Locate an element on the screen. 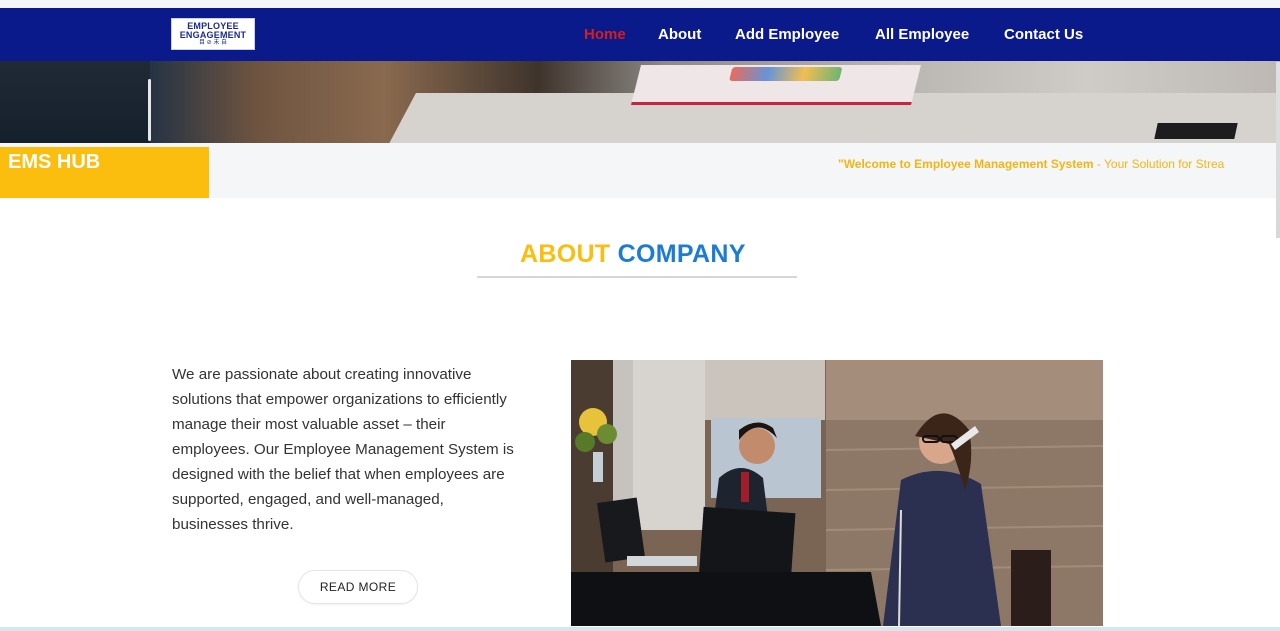 The height and width of the screenshot is (631, 1280). top-strip is located at coordinates (640, 4).